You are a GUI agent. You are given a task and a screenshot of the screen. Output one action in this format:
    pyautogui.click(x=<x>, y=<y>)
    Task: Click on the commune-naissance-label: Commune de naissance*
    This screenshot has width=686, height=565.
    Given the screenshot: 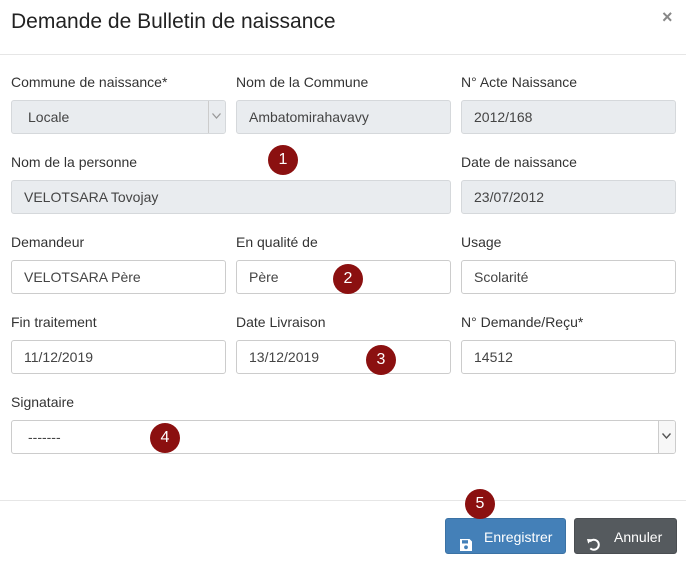 What is the action you would take?
    pyautogui.click(x=89, y=82)
    